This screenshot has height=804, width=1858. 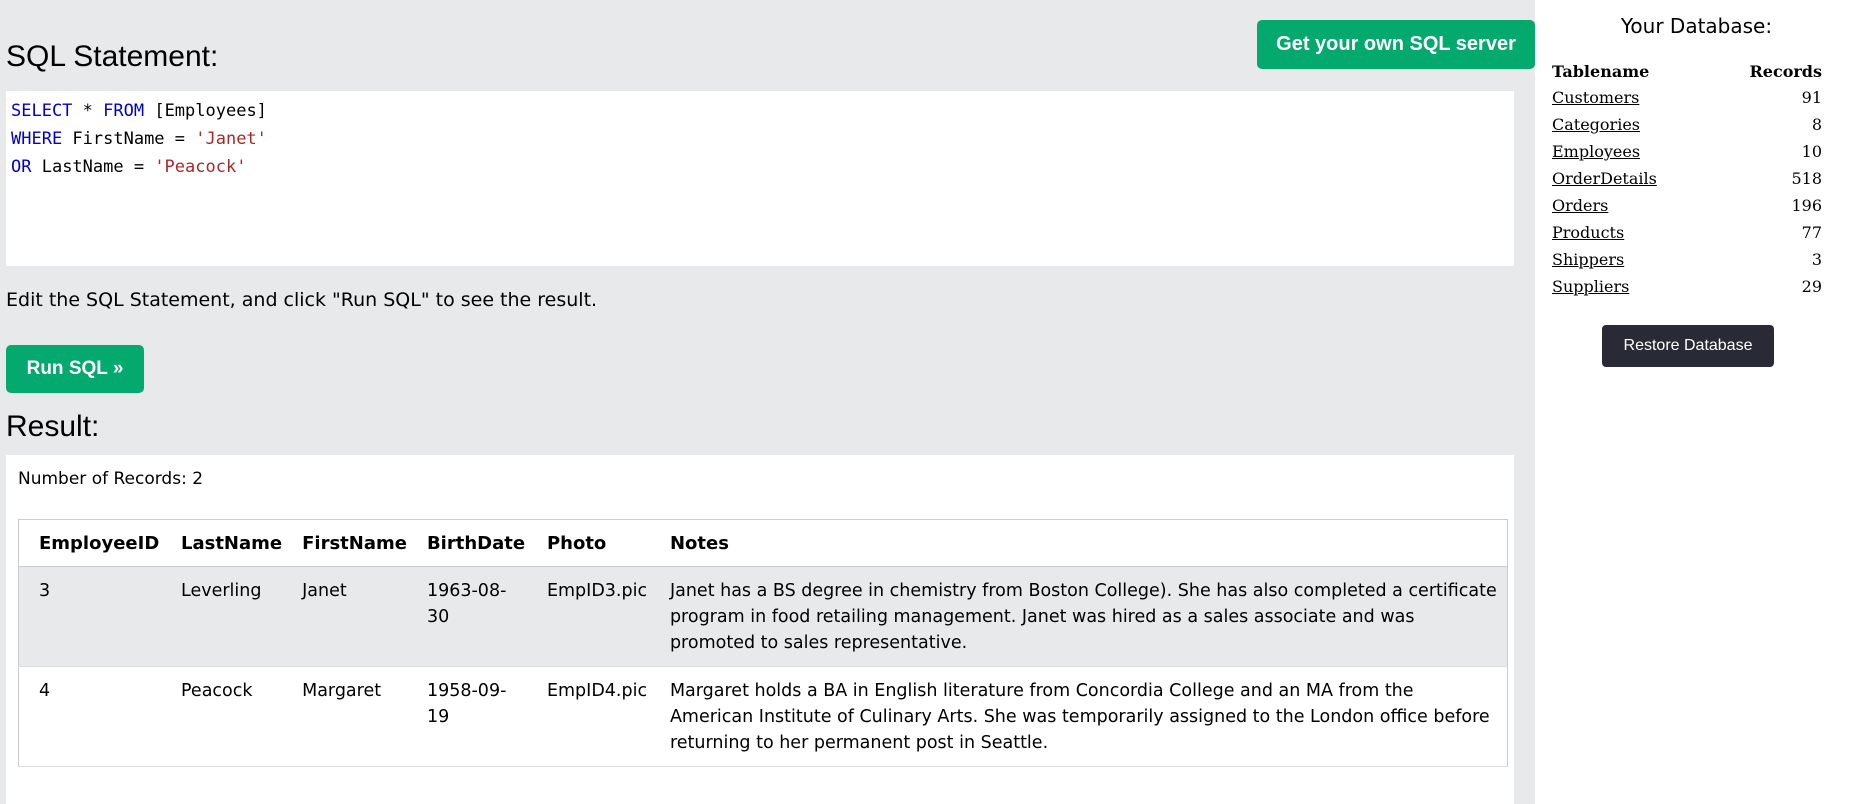 I want to click on records-header: Records, so click(x=1785, y=71).